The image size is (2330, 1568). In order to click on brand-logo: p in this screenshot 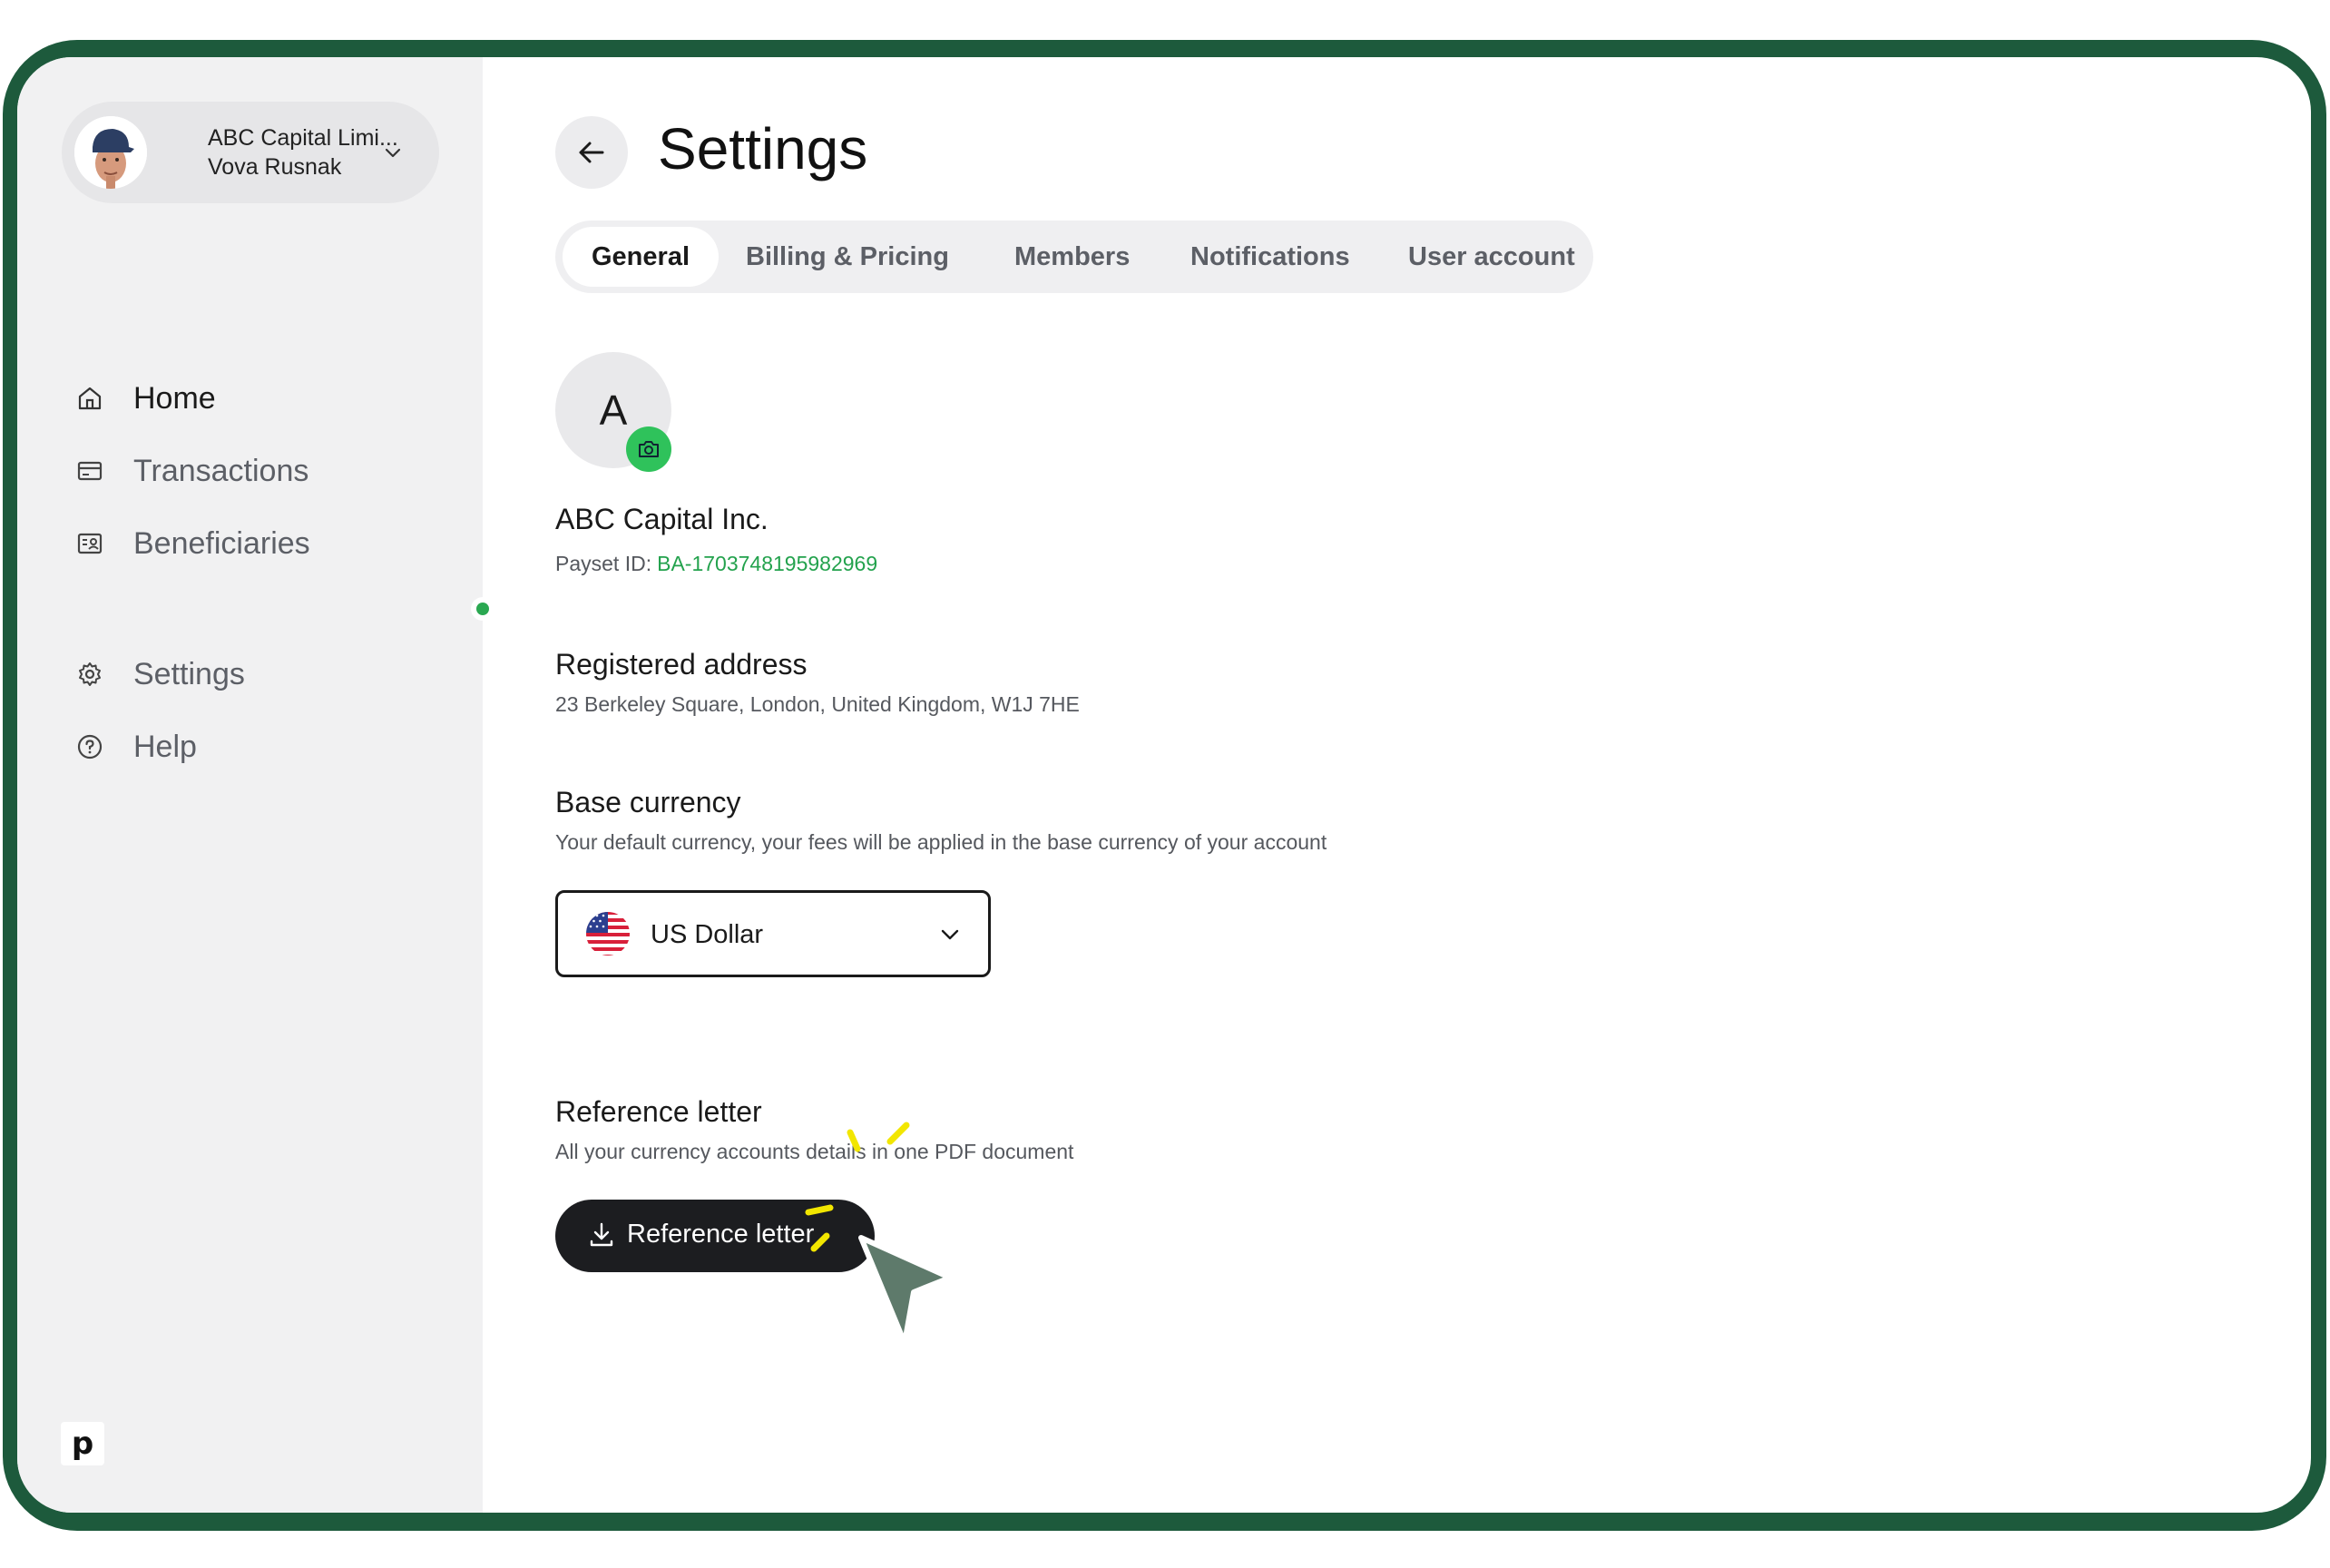, I will do `click(82, 1443)`.